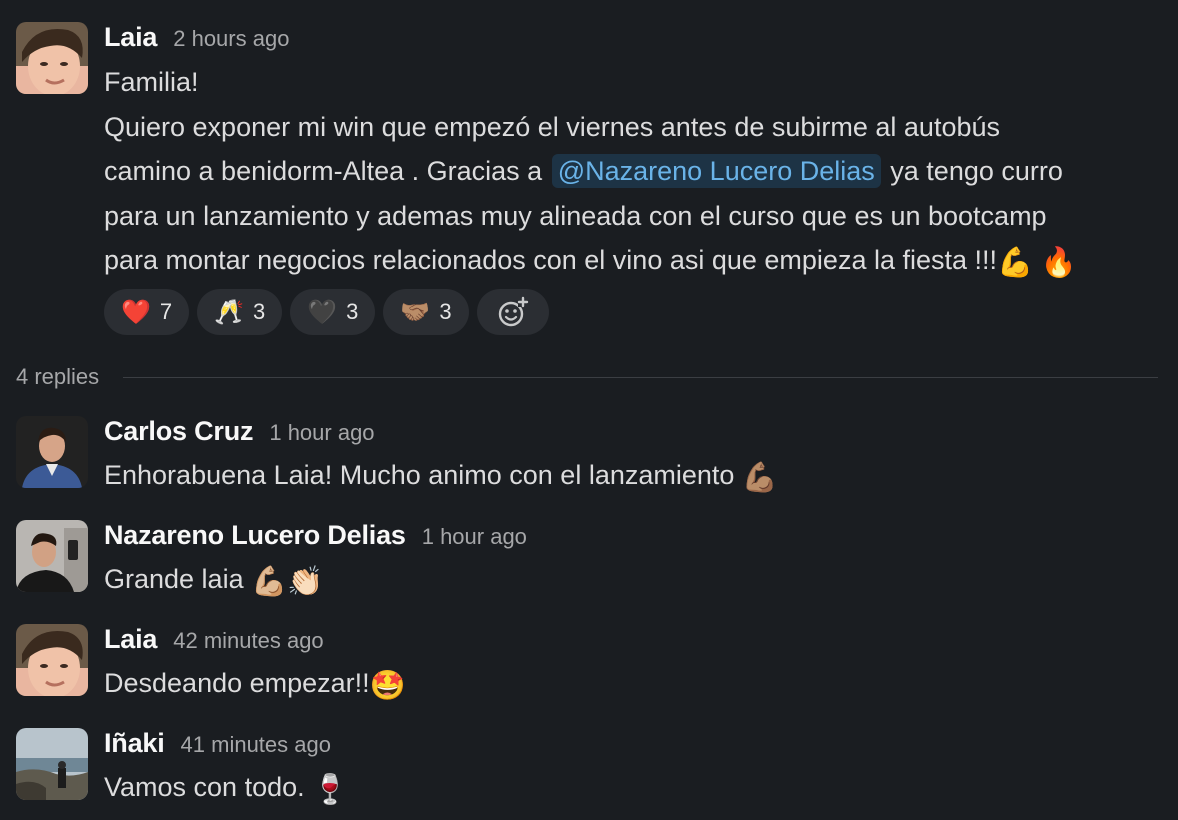 Image resolution: width=1178 pixels, height=820 pixels. Describe the element at coordinates (636, 789) in the screenshot. I see `message-body: Vamos con todo. 🍷` at that location.